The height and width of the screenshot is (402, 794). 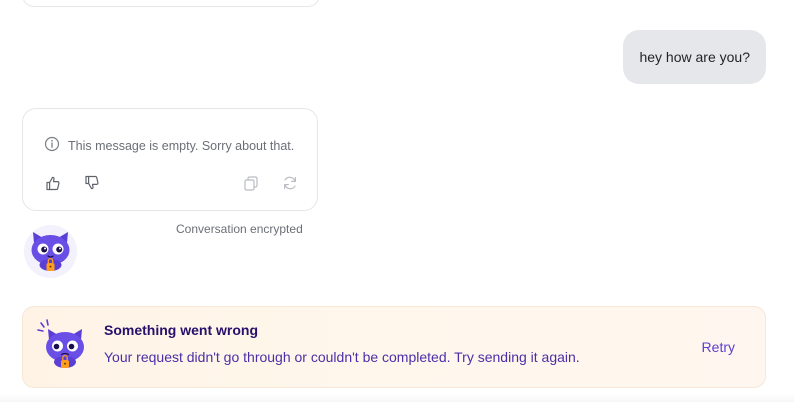 I want to click on copy-button, so click(x=251, y=183).